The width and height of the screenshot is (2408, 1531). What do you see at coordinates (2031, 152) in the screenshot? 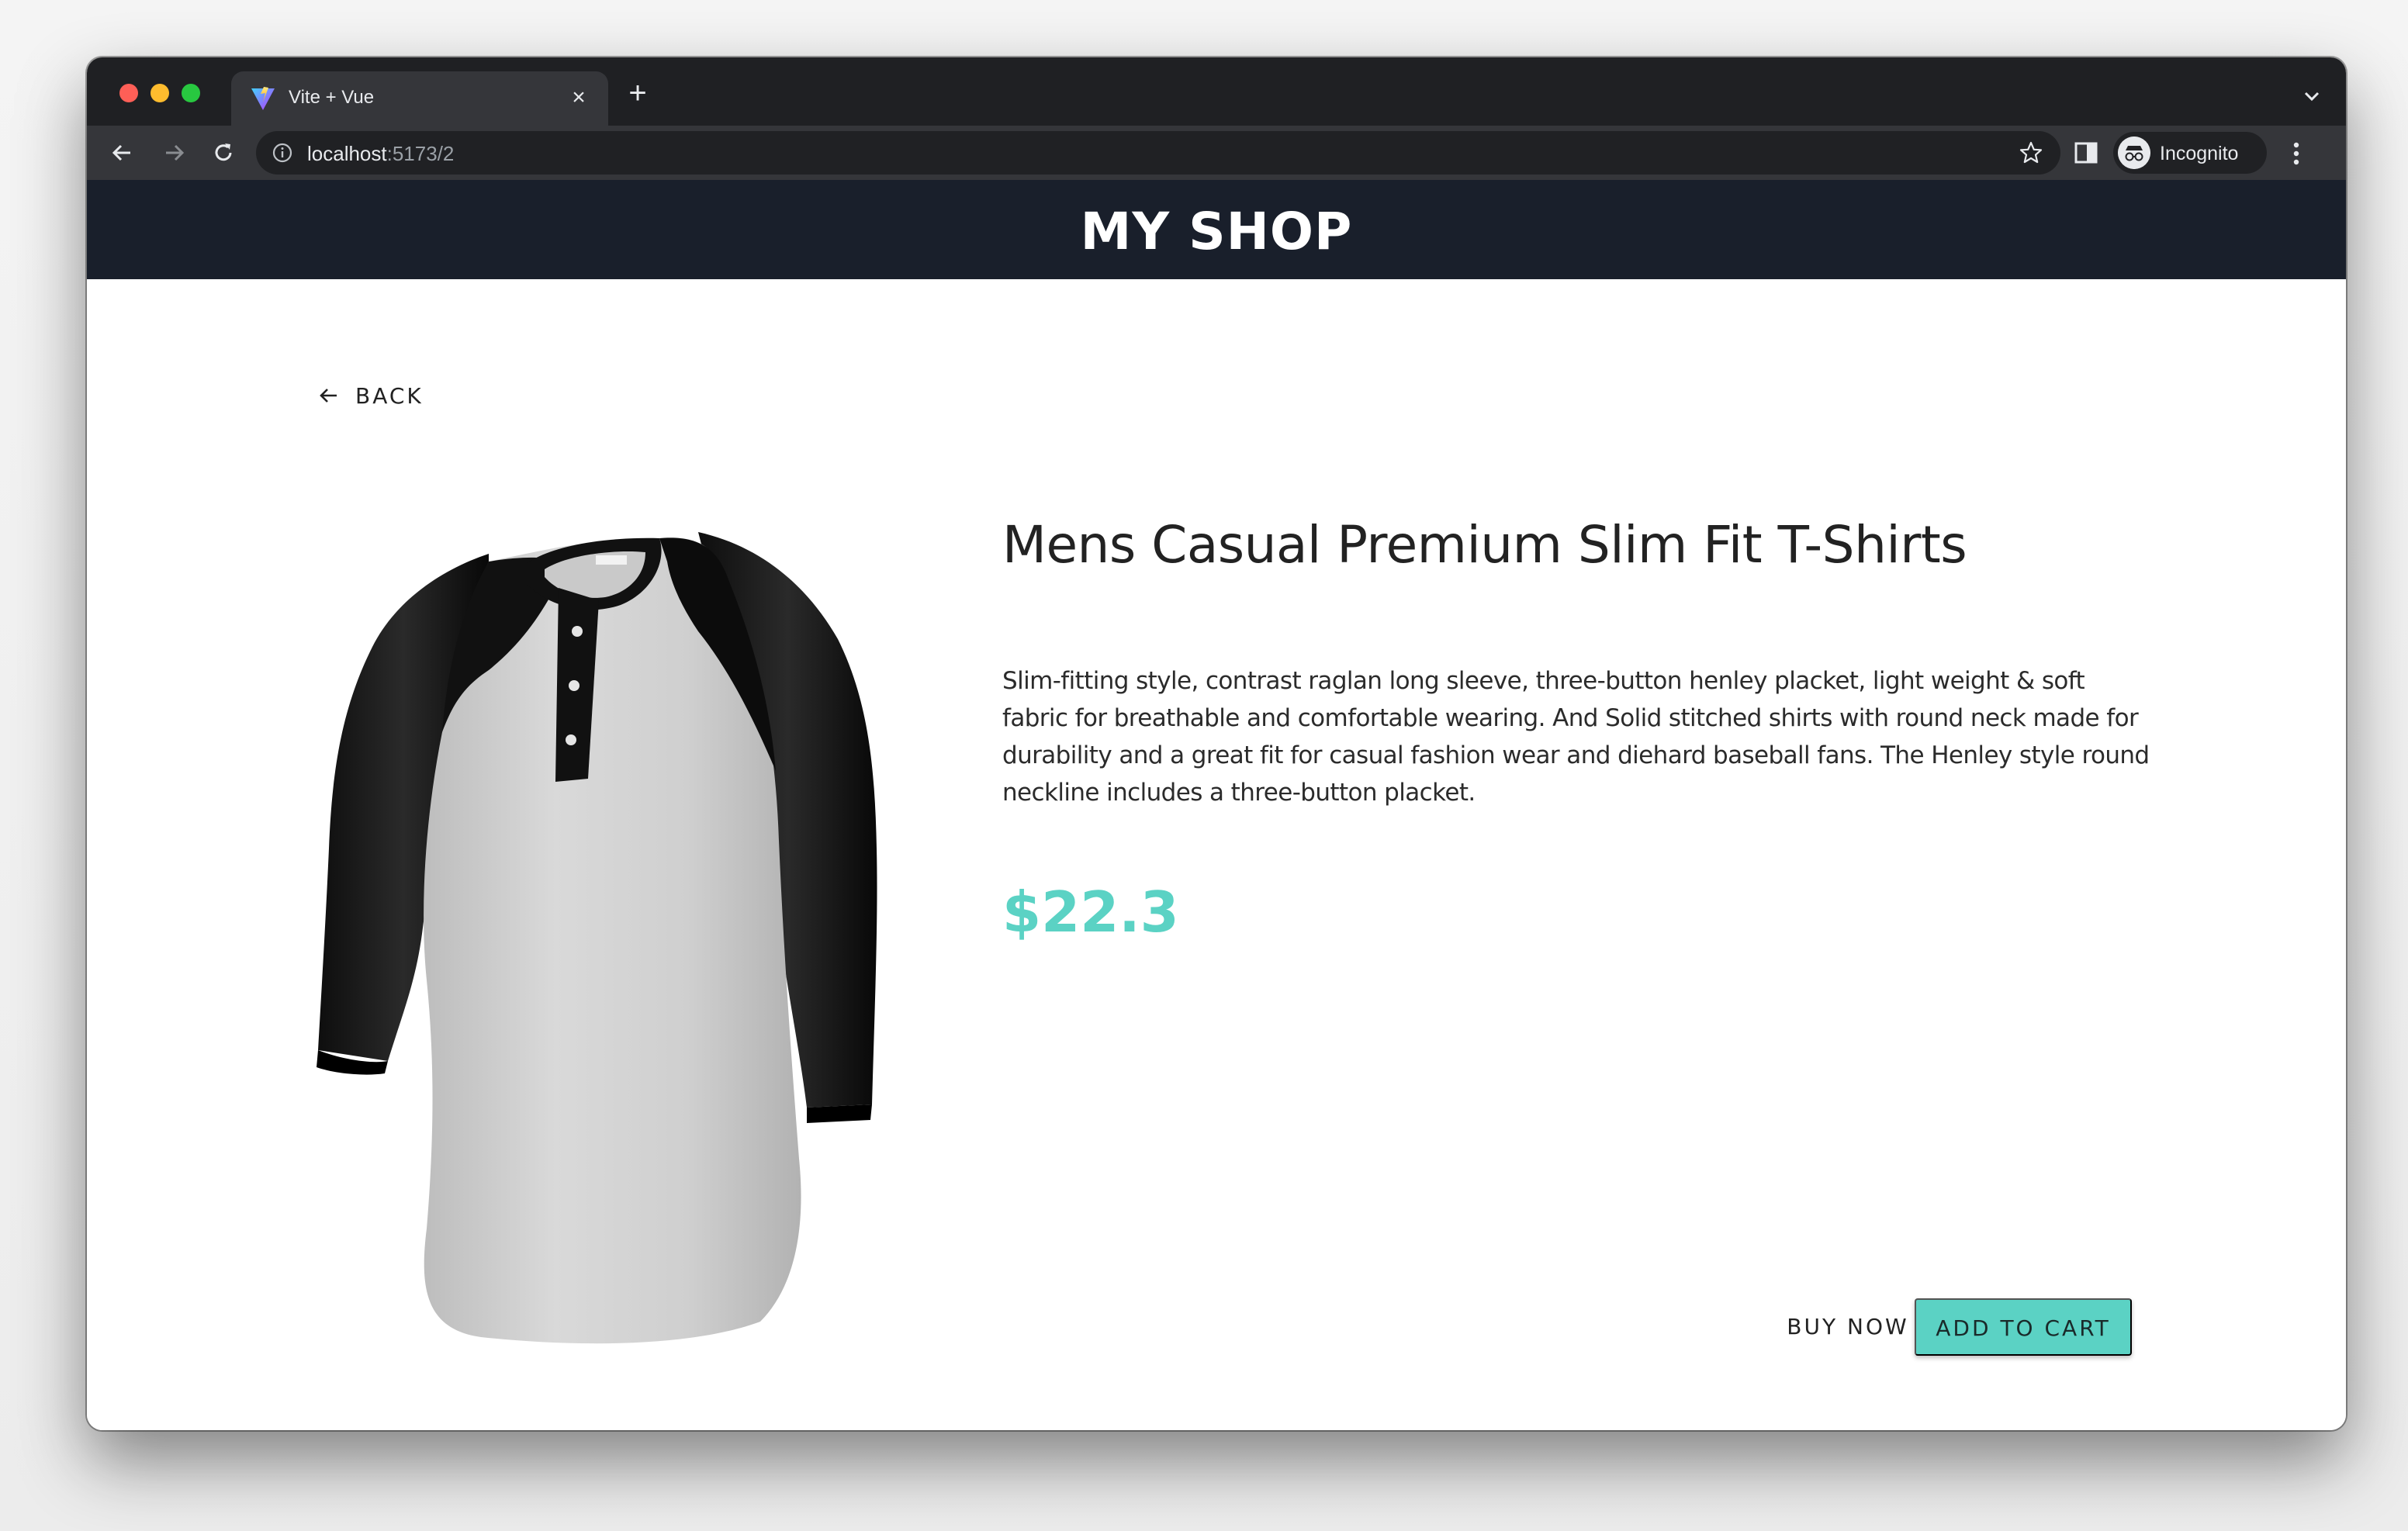
I see `bookmark-star-icon` at bounding box center [2031, 152].